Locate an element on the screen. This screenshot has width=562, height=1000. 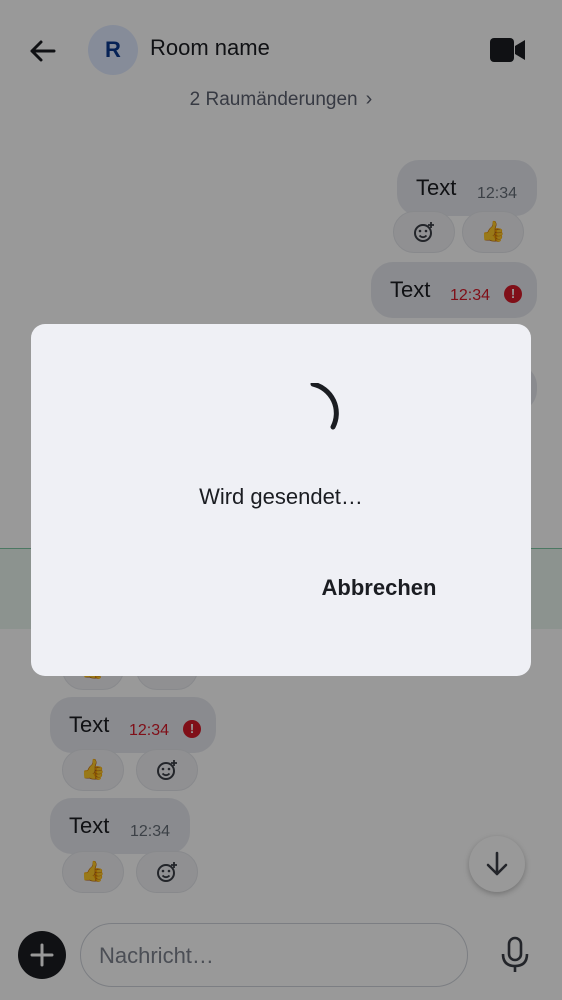
loading-spinner-icon is located at coordinates (324, 406).